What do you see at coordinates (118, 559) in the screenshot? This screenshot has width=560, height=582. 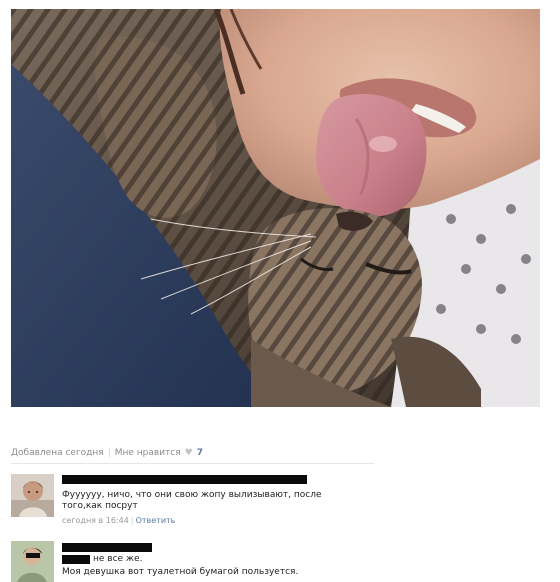 I see `comment-name-tail: не все же.` at bounding box center [118, 559].